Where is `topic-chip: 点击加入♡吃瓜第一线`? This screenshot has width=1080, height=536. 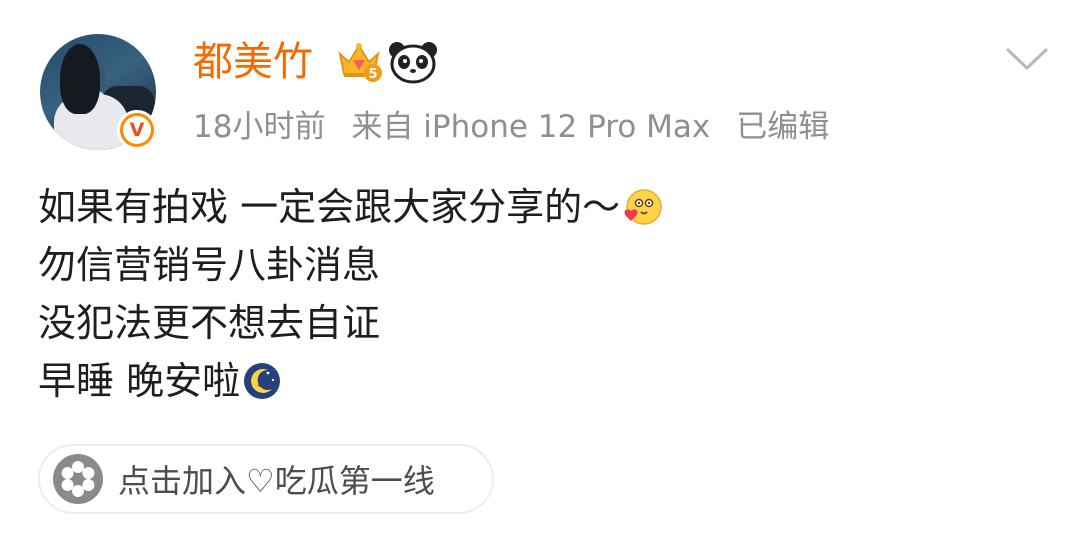
topic-chip: 点击加入♡吃瓜第一线 is located at coordinates (266, 479).